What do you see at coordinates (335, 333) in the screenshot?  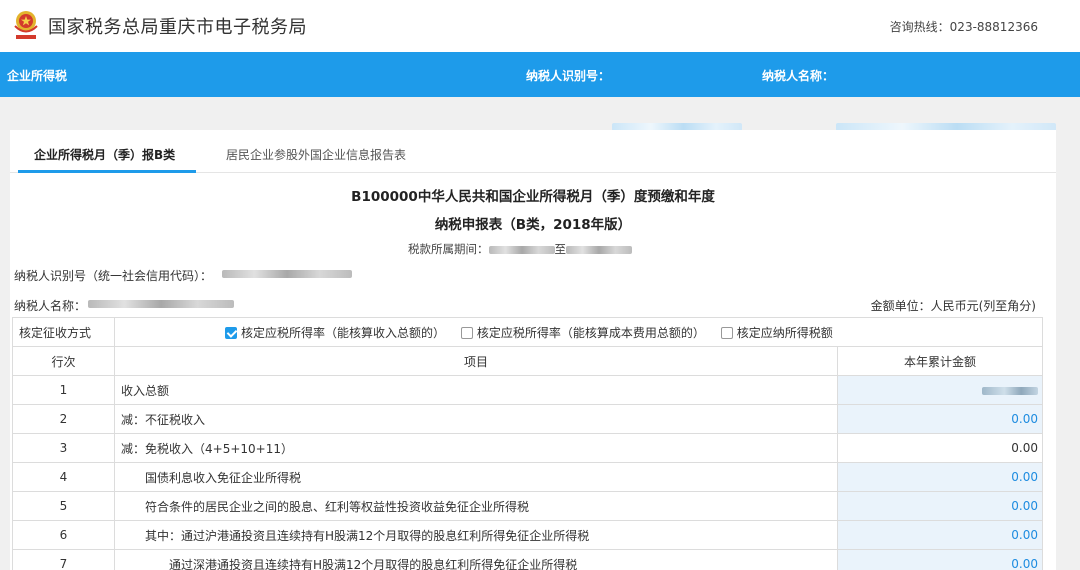 I see `levy-option-income-rate: 核定应税所得率（能核算收入总额的）` at bounding box center [335, 333].